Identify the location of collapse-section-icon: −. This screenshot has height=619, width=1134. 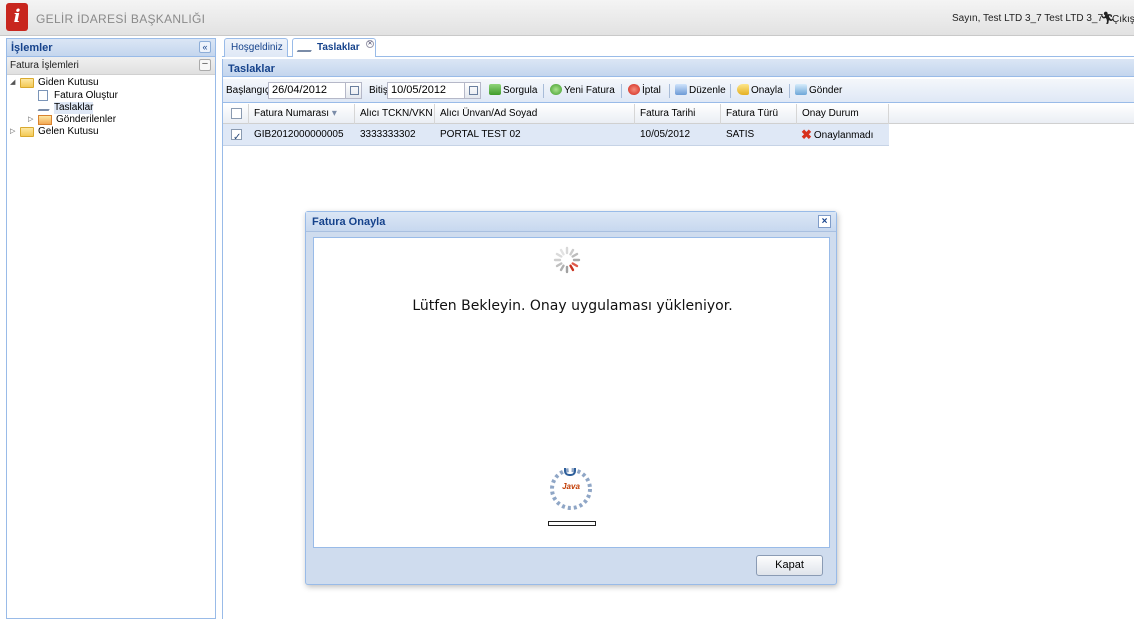
(205, 65).